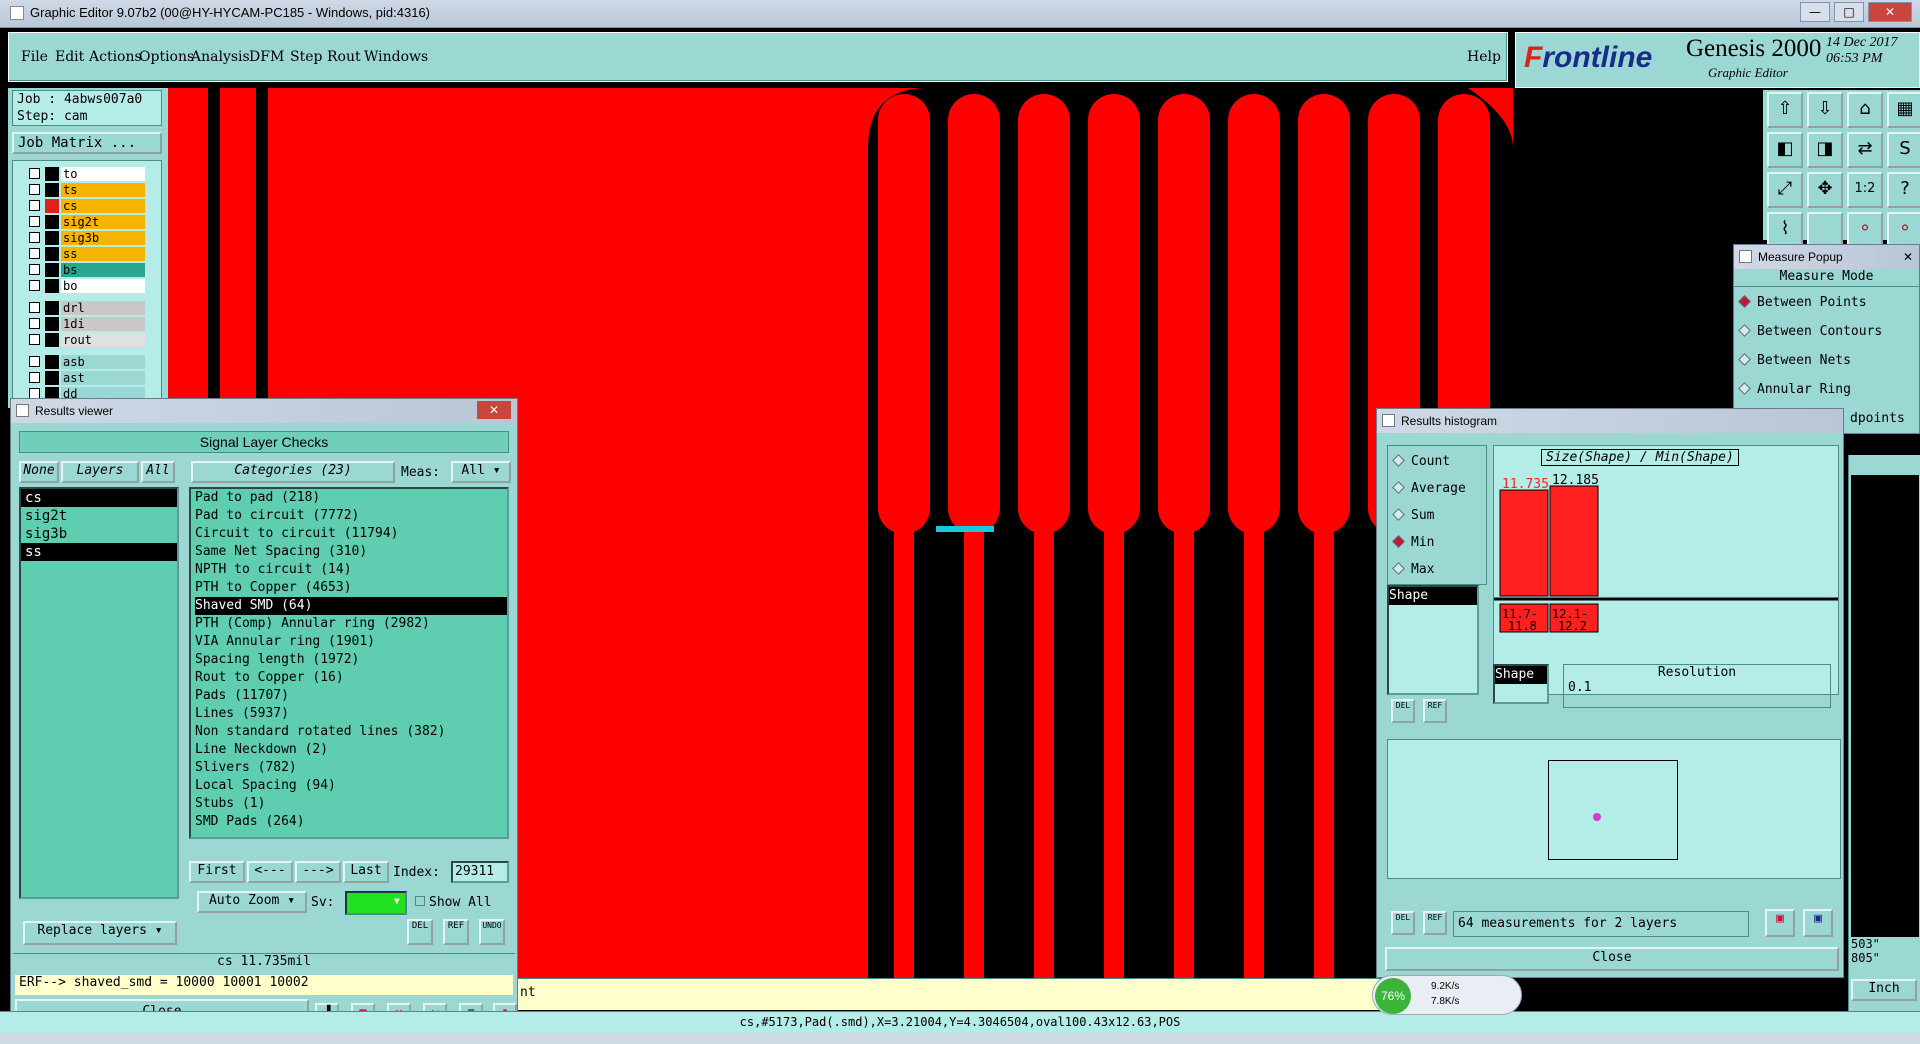 Image resolution: width=1920 pixels, height=1044 pixels. Describe the element at coordinates (1908, 257) in the screenshot. I see `close-icon: ✕` at that location.